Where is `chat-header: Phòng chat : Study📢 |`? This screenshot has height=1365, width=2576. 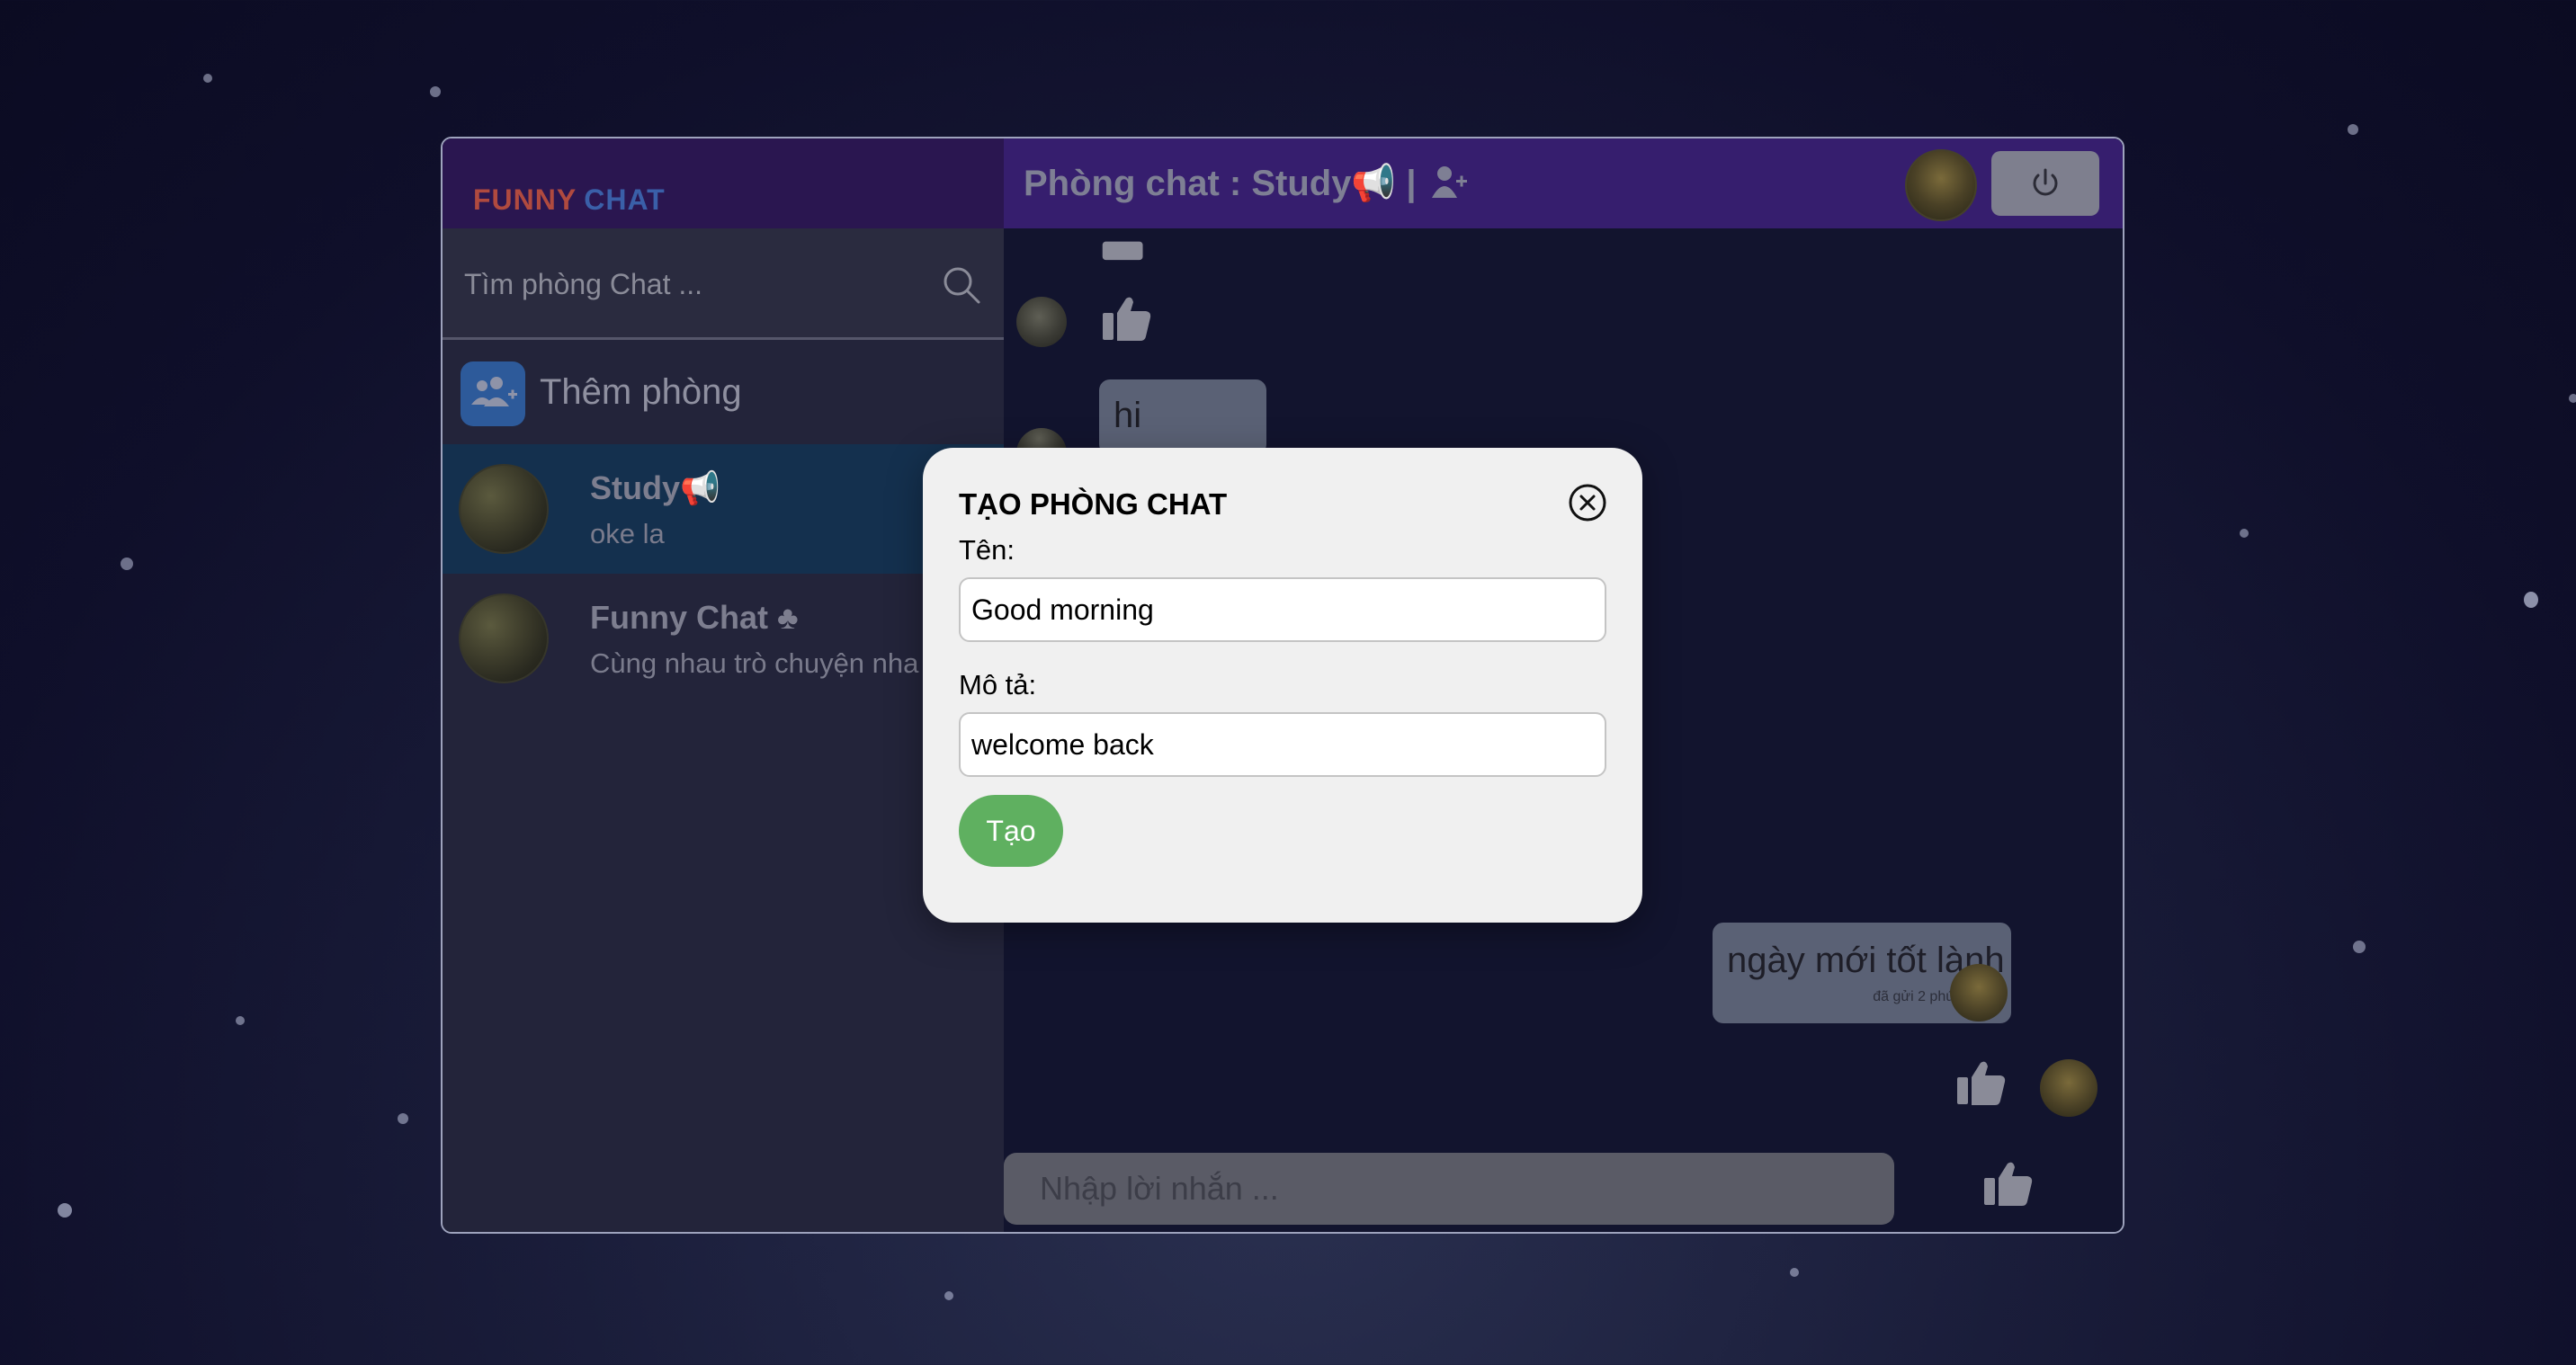 chat-header: Phòng chat : Study📢 | is located at coordinates (1563, 183).